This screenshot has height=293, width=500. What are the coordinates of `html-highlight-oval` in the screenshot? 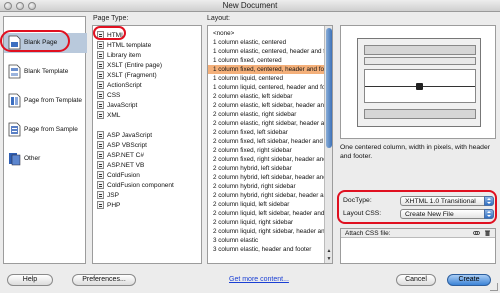 It's located at (109, 33).